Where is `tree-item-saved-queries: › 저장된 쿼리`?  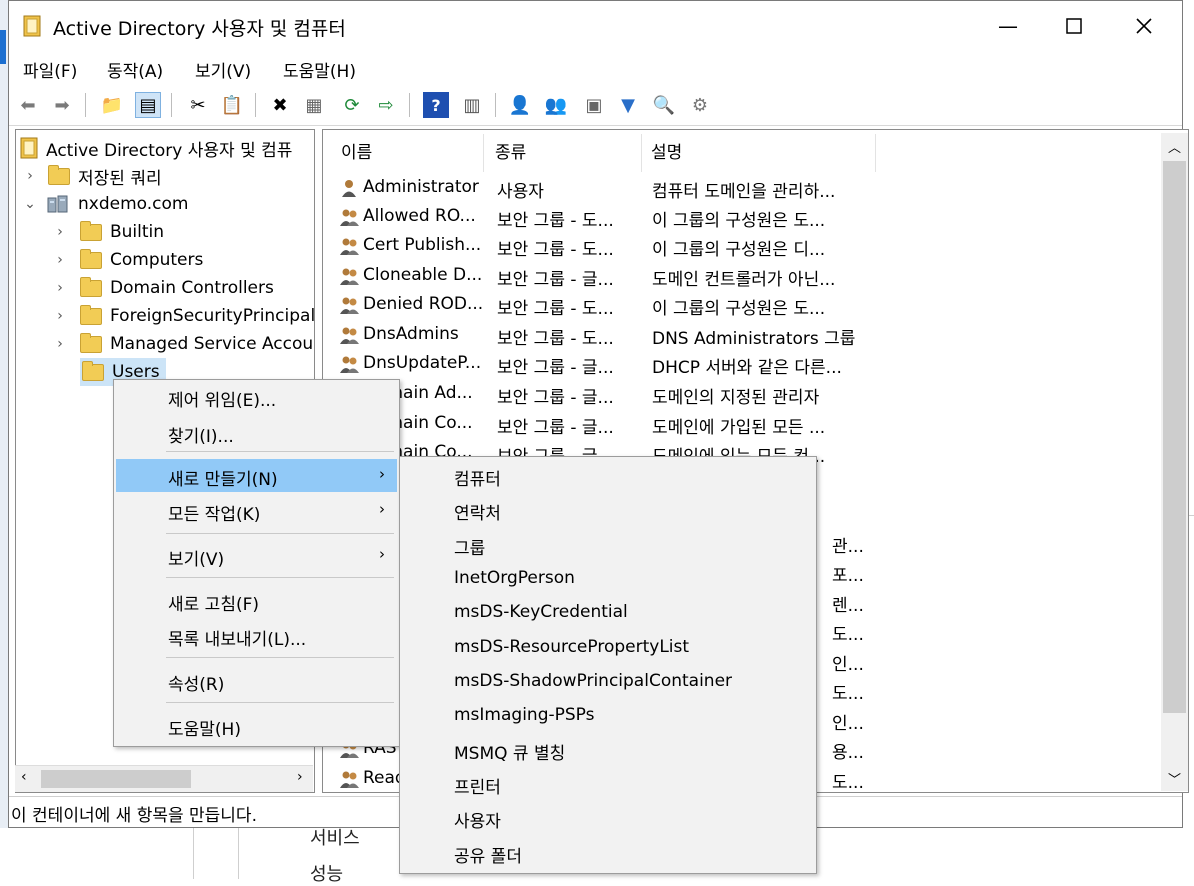
tree-item-saved-queries: › 저장된 쿼리 is located at coordinates (91, 176).